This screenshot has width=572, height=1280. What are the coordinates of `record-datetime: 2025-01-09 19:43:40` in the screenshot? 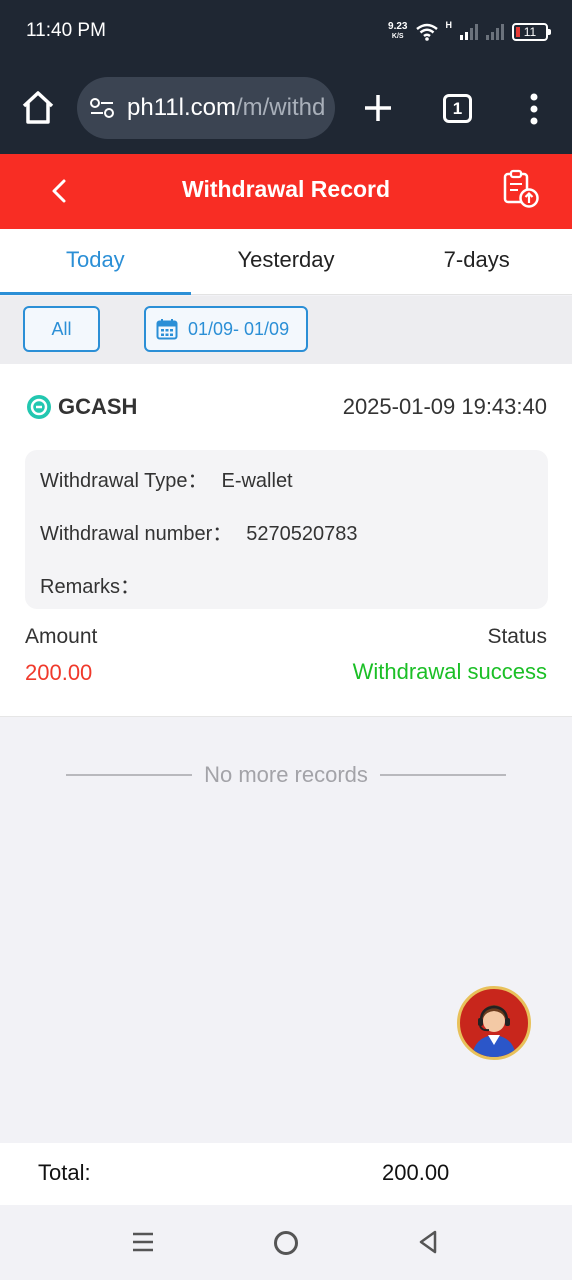 It's located at (444, 406).